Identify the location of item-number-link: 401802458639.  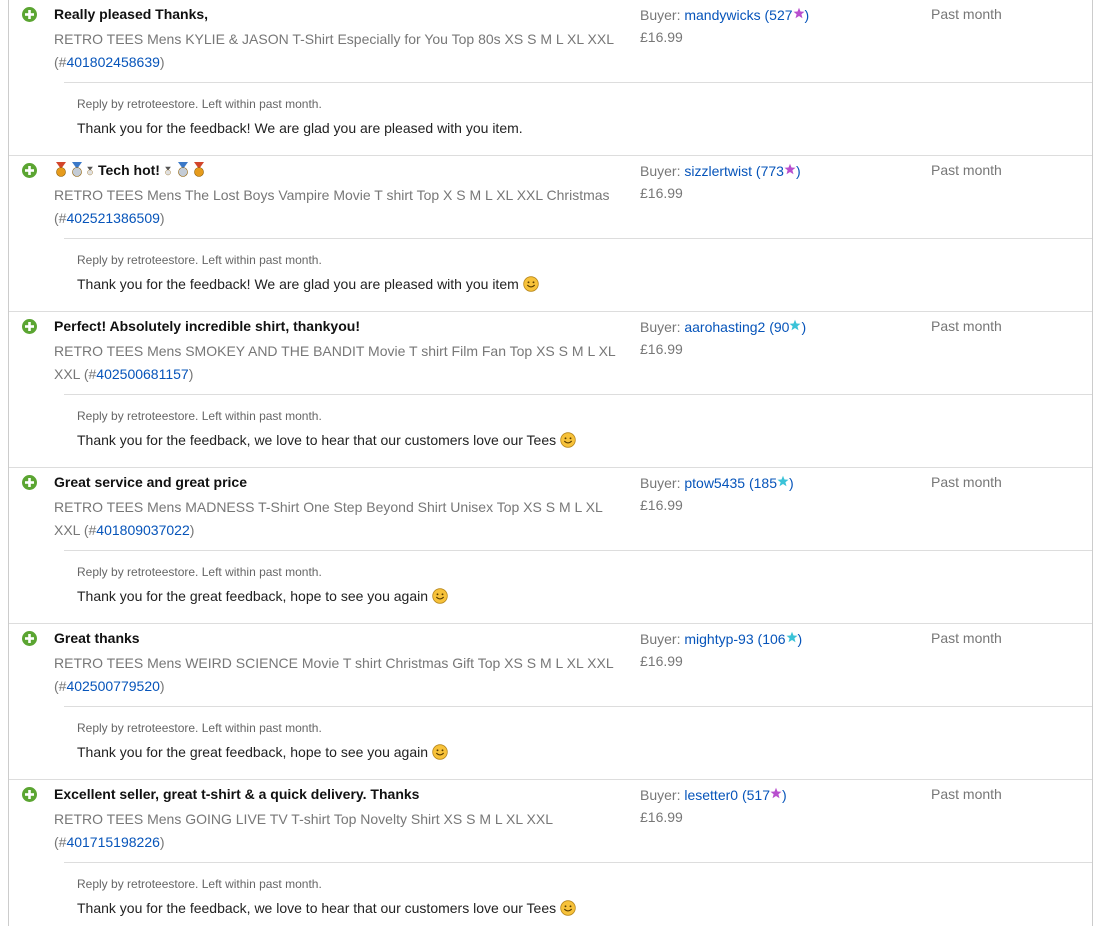
(112, 62).